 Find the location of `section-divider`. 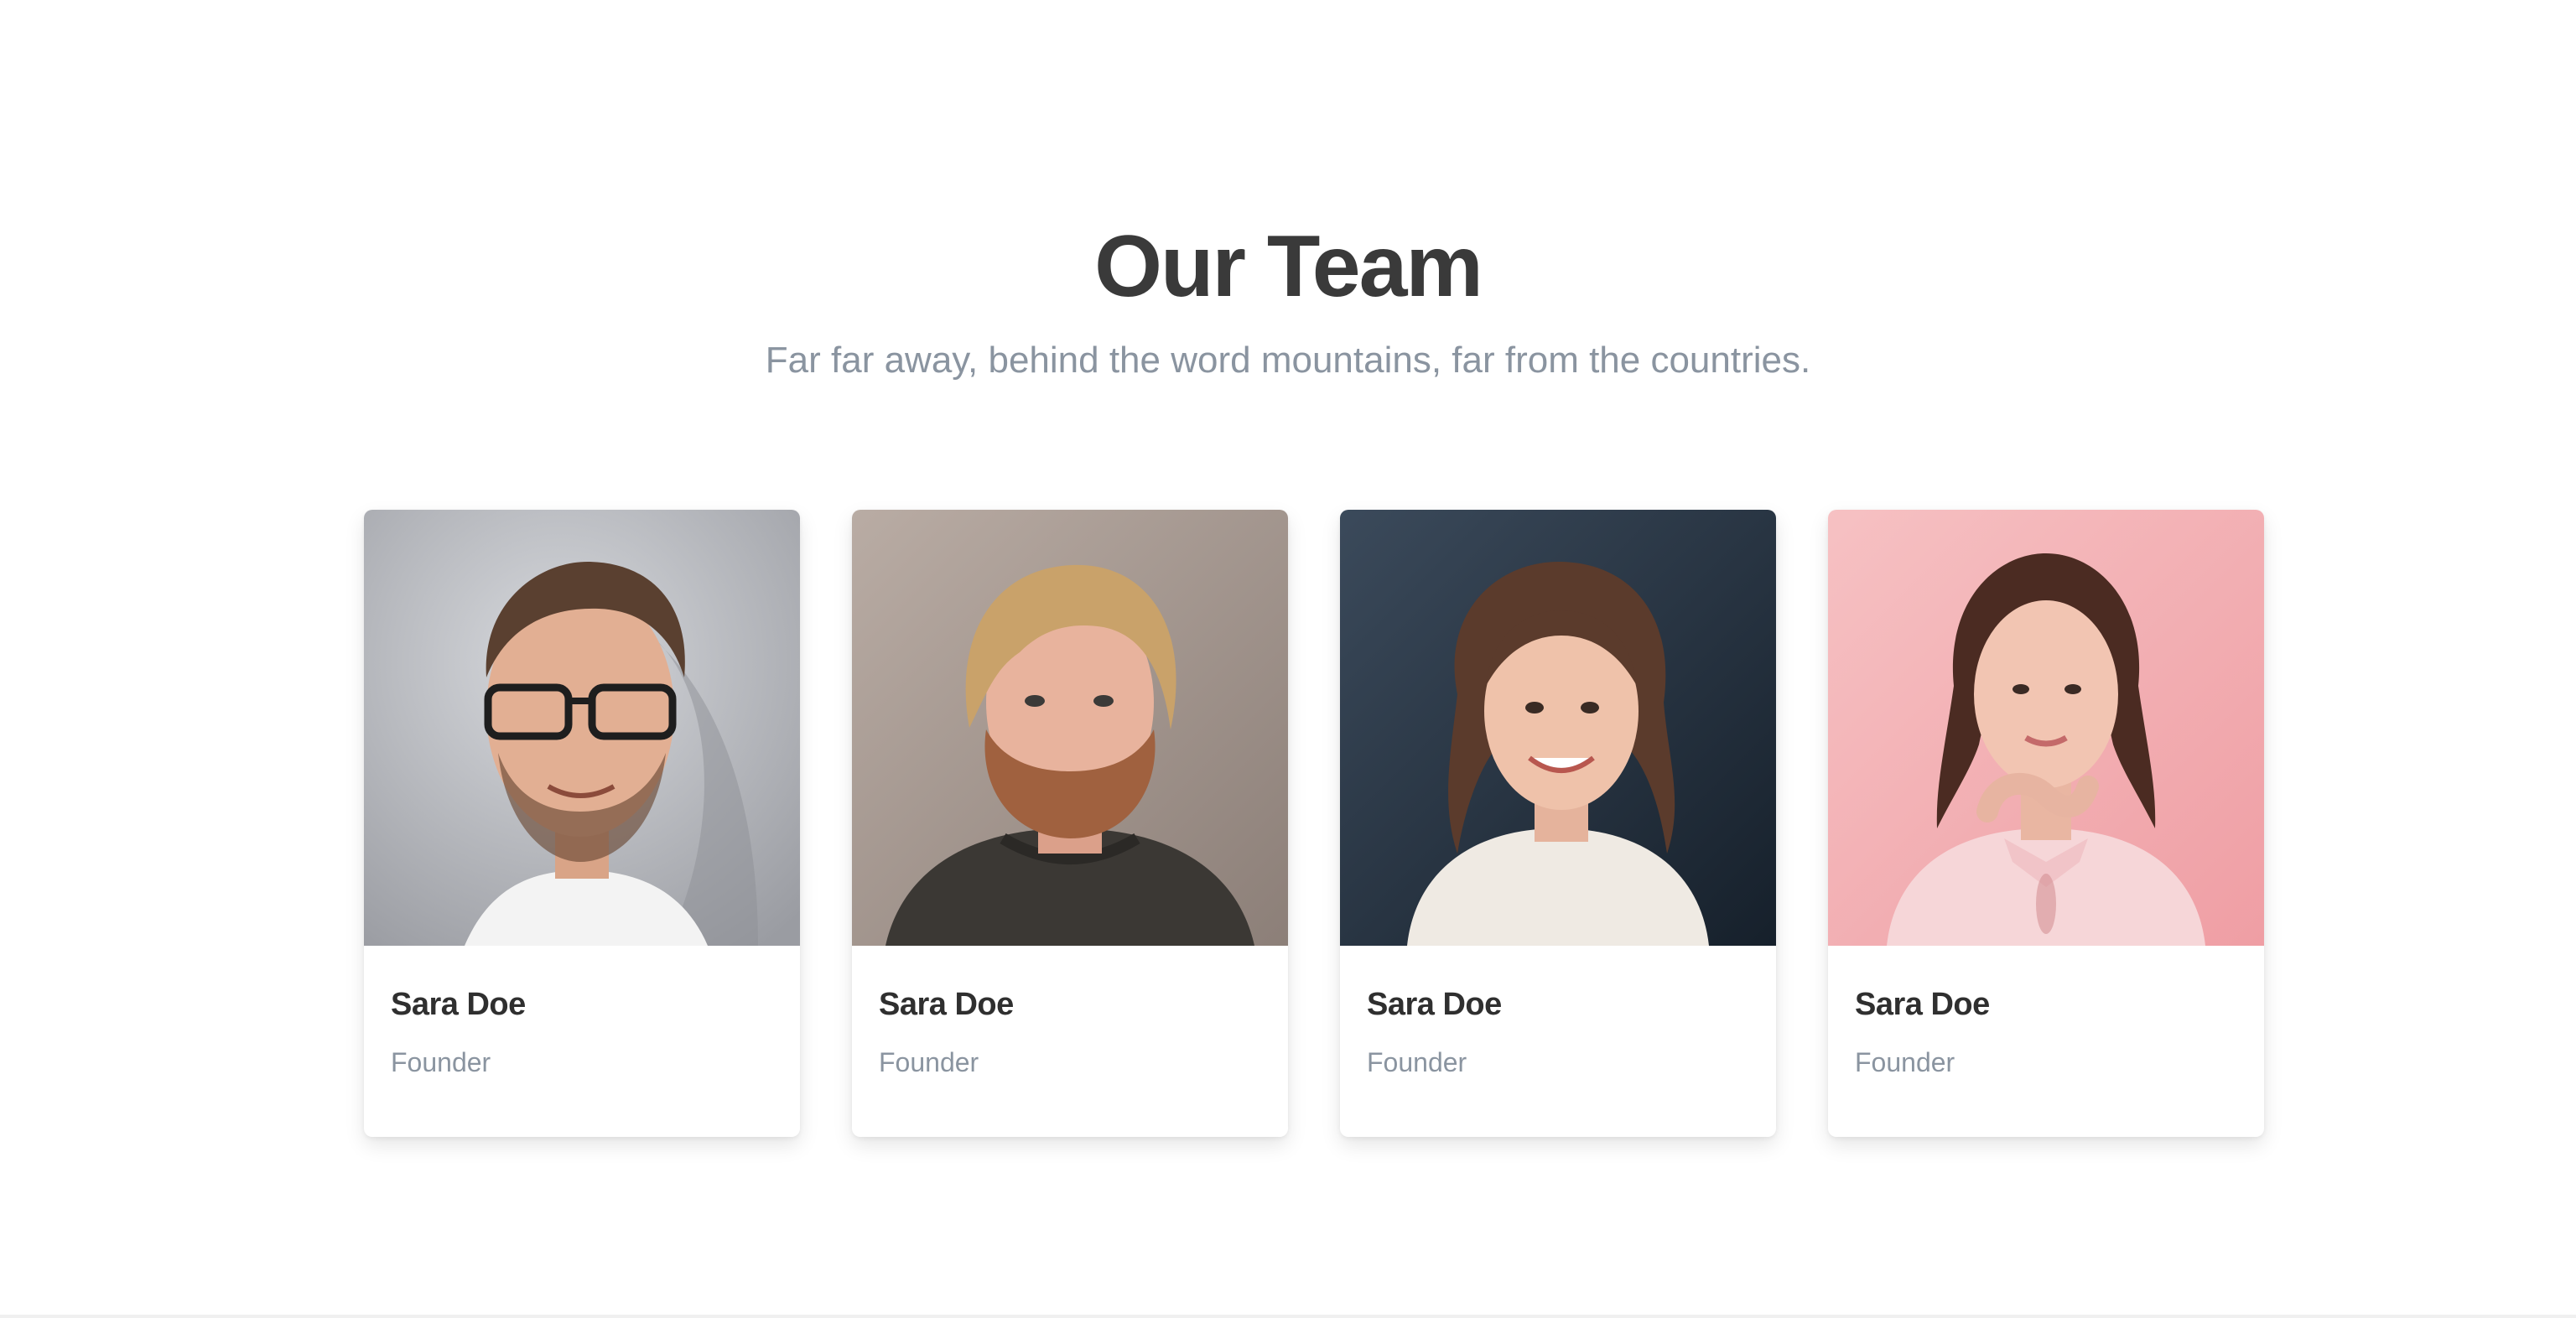

section-divider is located at coordinates (1288, 1316).